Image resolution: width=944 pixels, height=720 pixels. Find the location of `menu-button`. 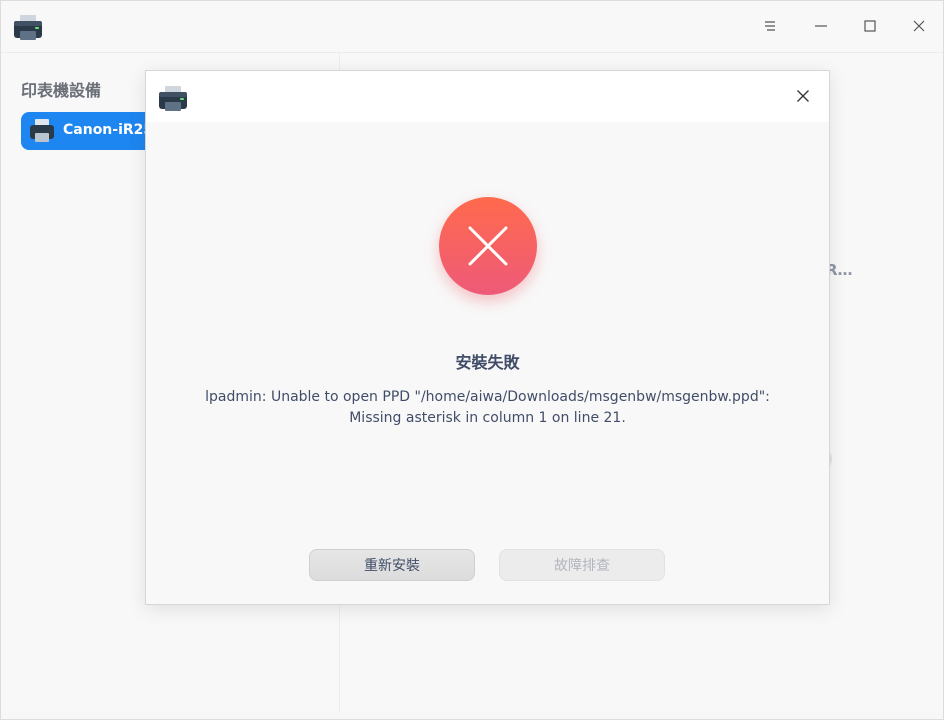

menu-button is located at coordinates (770, 27).